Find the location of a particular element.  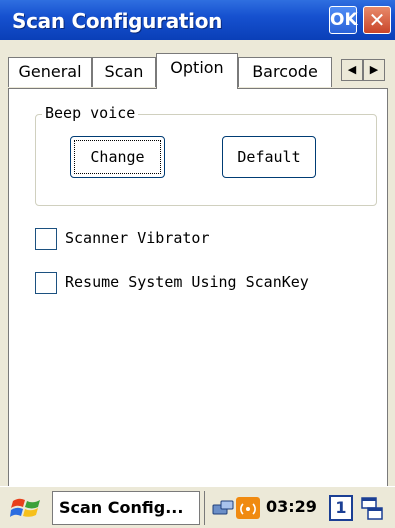

close-button: ✕ is located at coordinates (377, 20).